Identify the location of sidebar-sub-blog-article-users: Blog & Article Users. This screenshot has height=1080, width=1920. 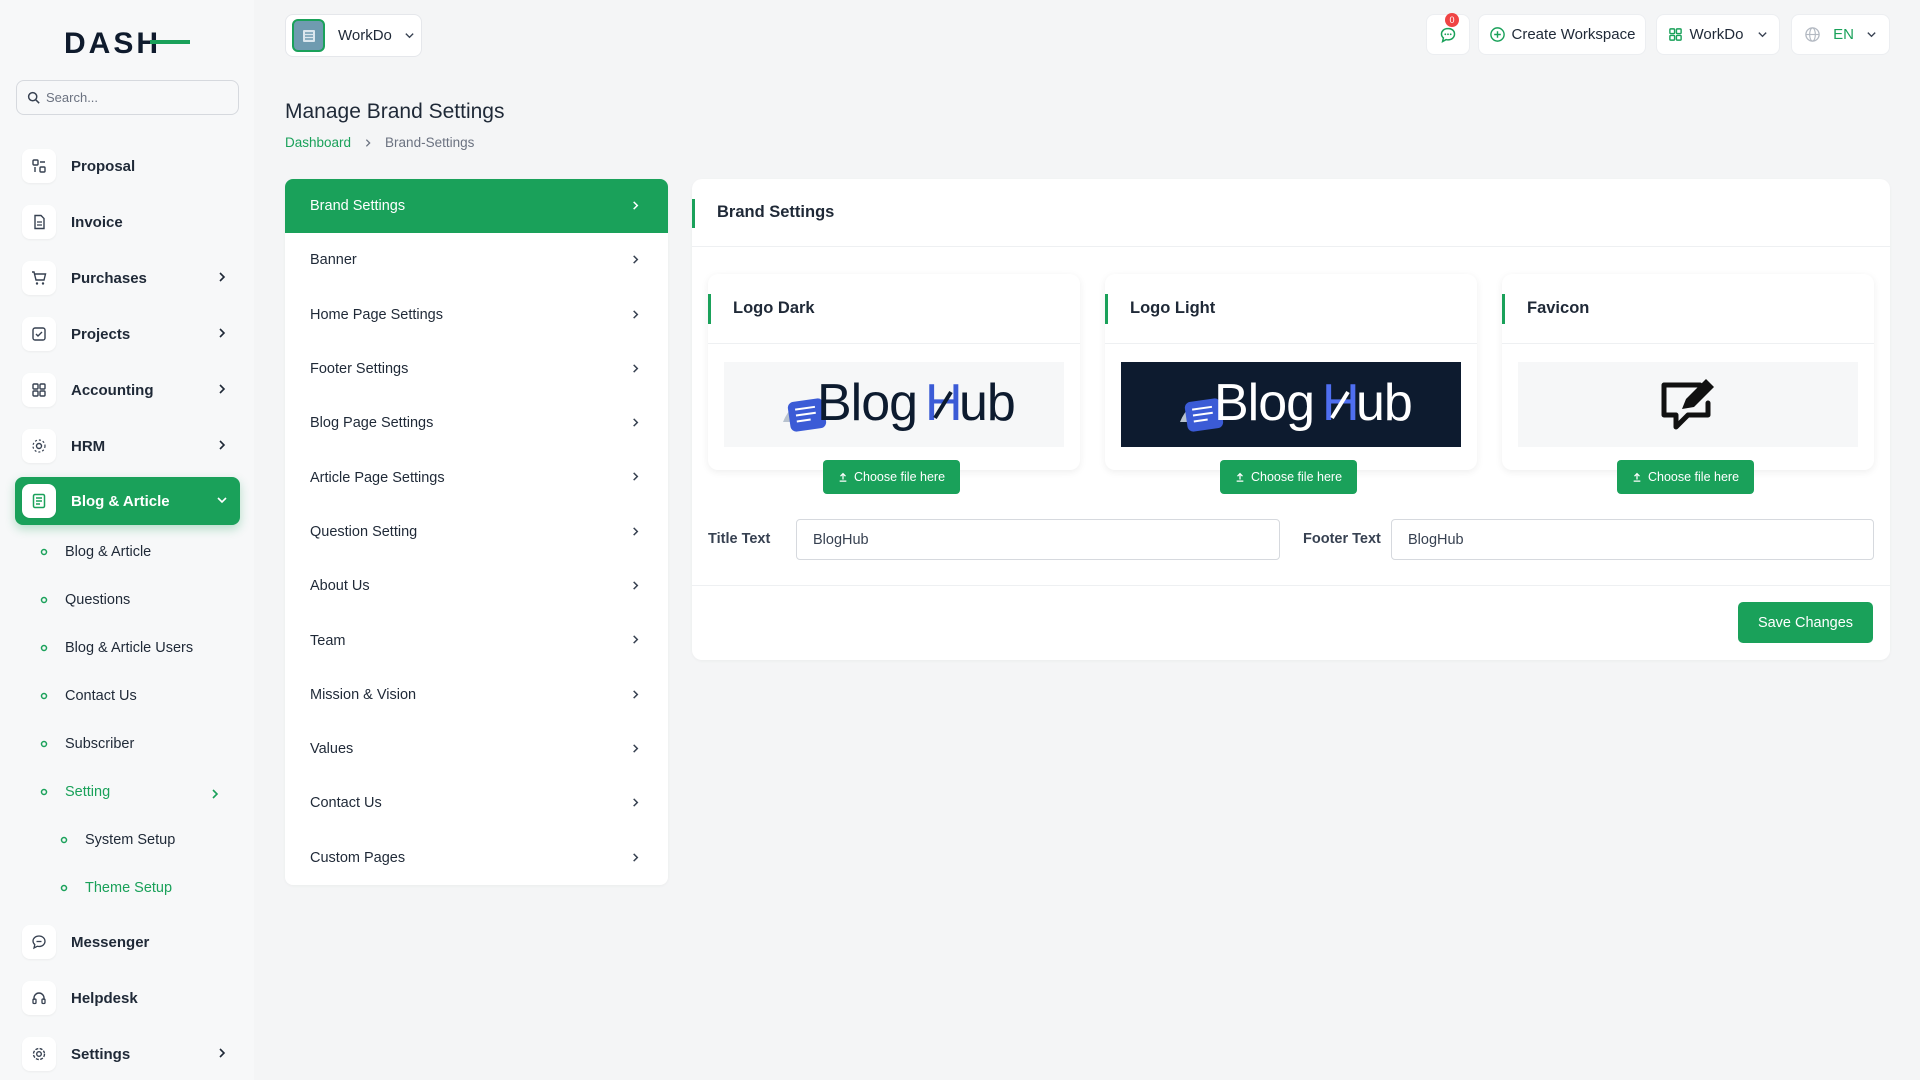
(115, 648).